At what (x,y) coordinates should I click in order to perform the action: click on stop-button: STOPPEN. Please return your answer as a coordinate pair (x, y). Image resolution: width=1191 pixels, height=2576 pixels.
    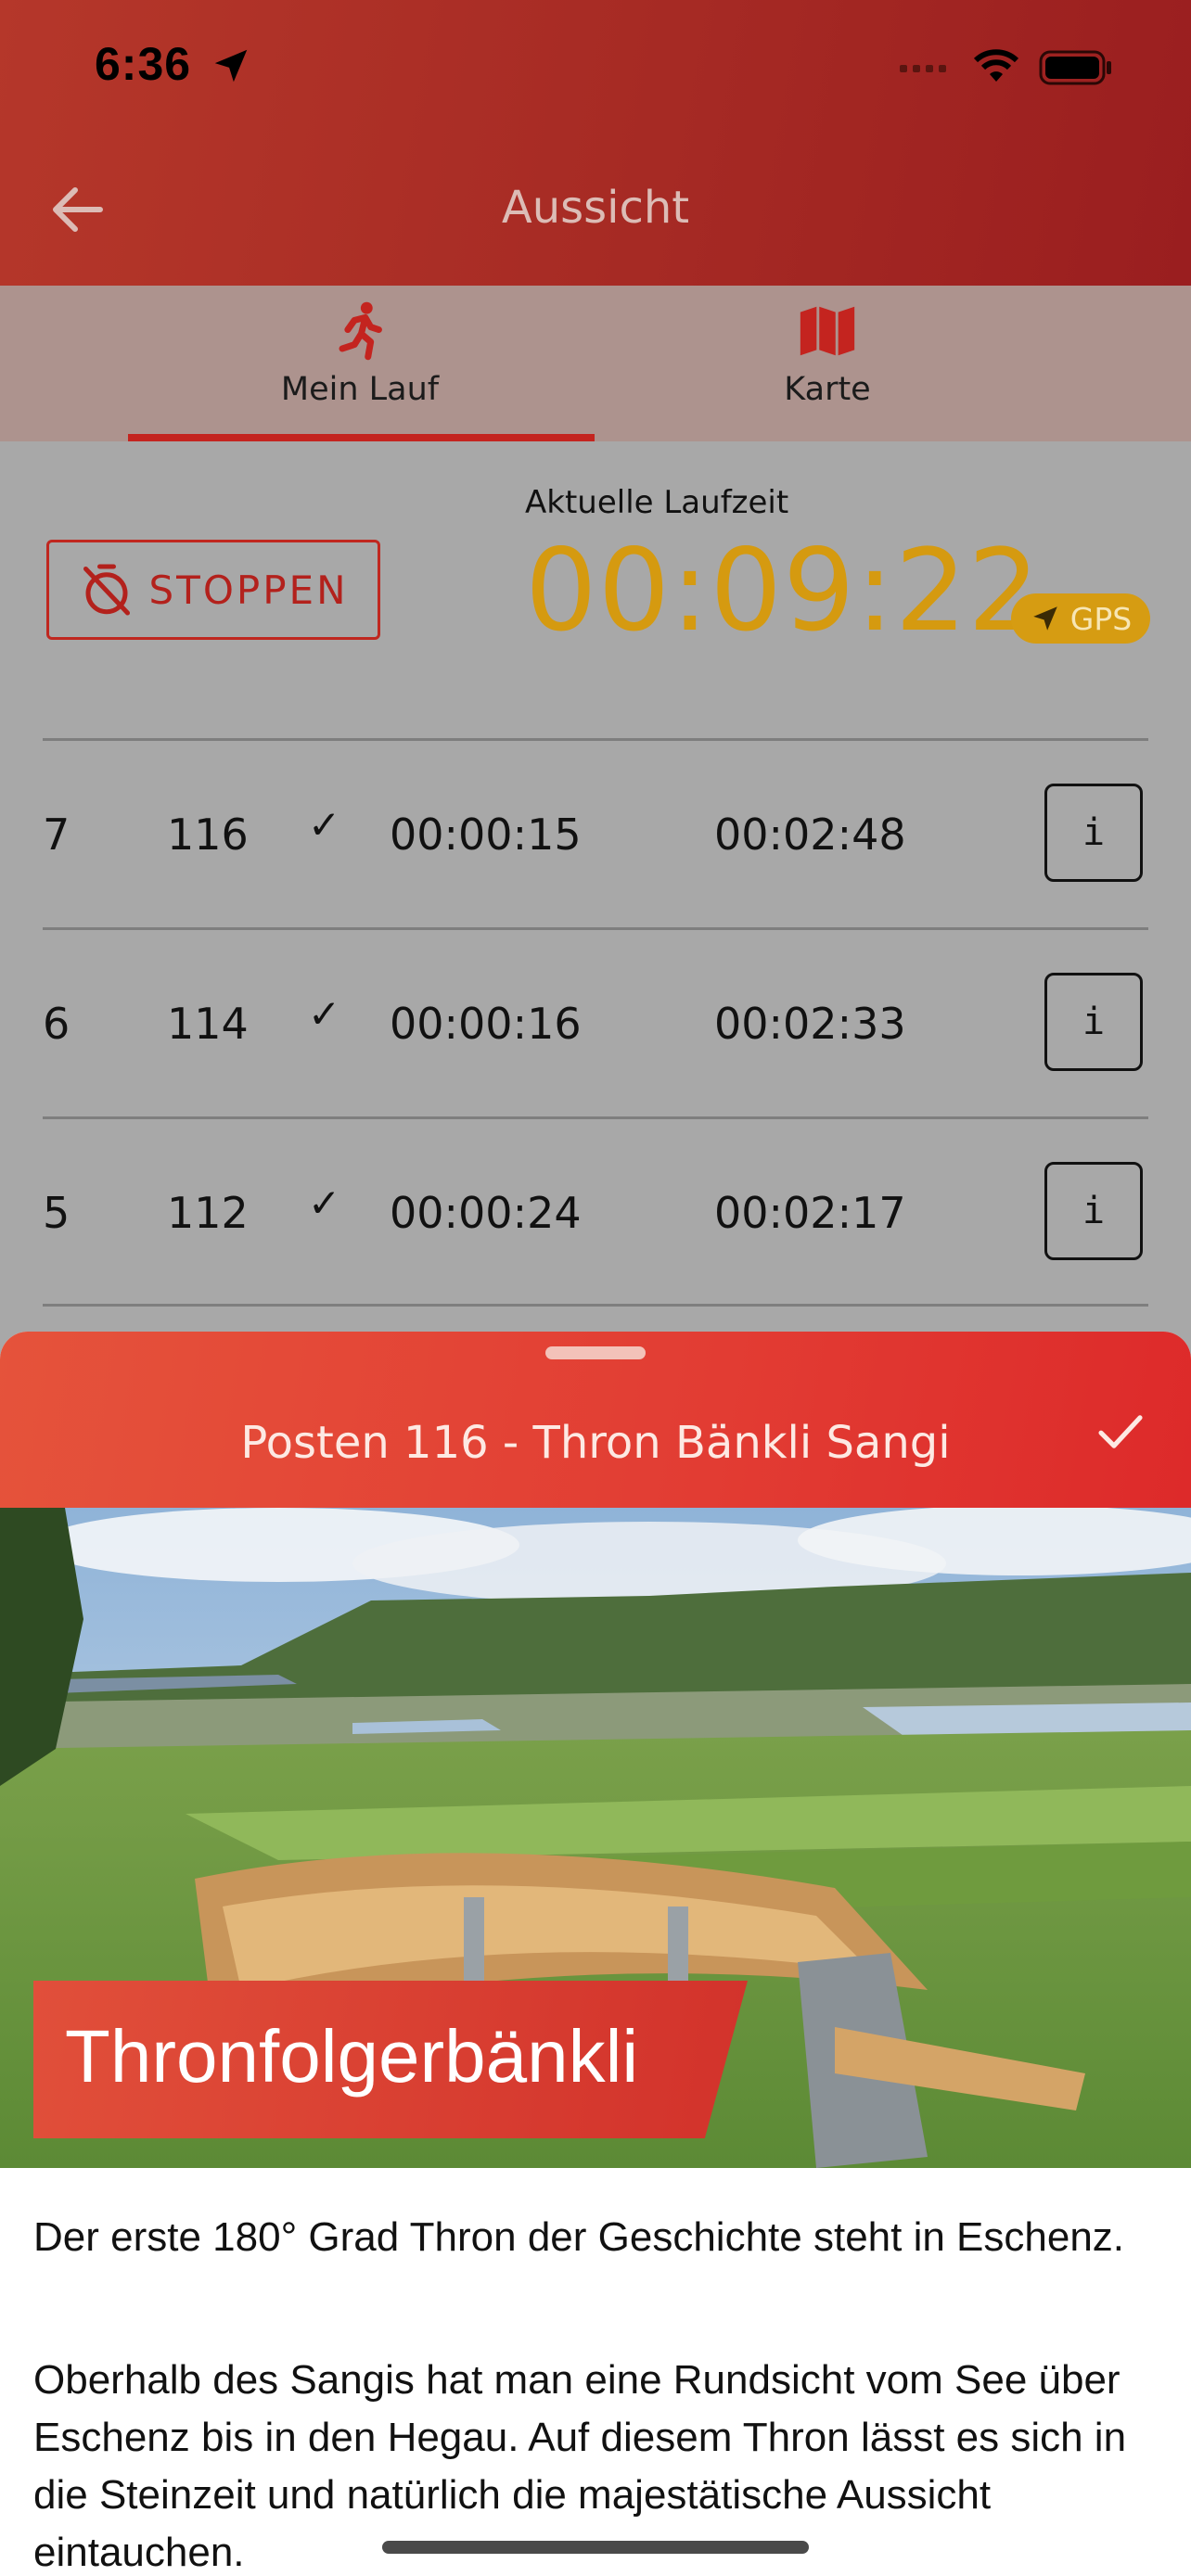
    Looking at the image, I should click on (213, 590).